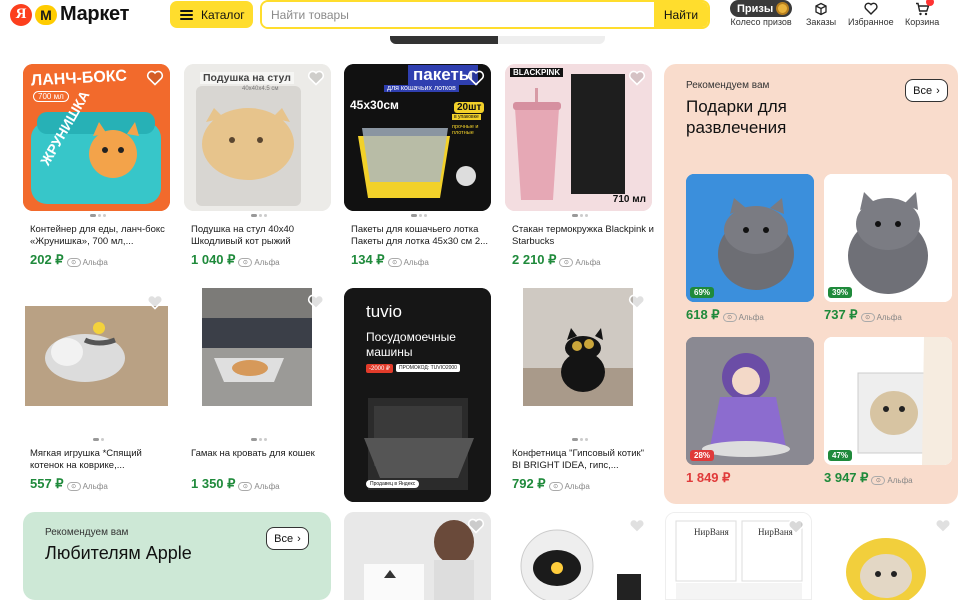 The width and height of the screenshot is (958, 600). Describe the element at coordinates (259, 460) in the screenshot. I see `product-title: Гамак на кровать для кошек` at that location.